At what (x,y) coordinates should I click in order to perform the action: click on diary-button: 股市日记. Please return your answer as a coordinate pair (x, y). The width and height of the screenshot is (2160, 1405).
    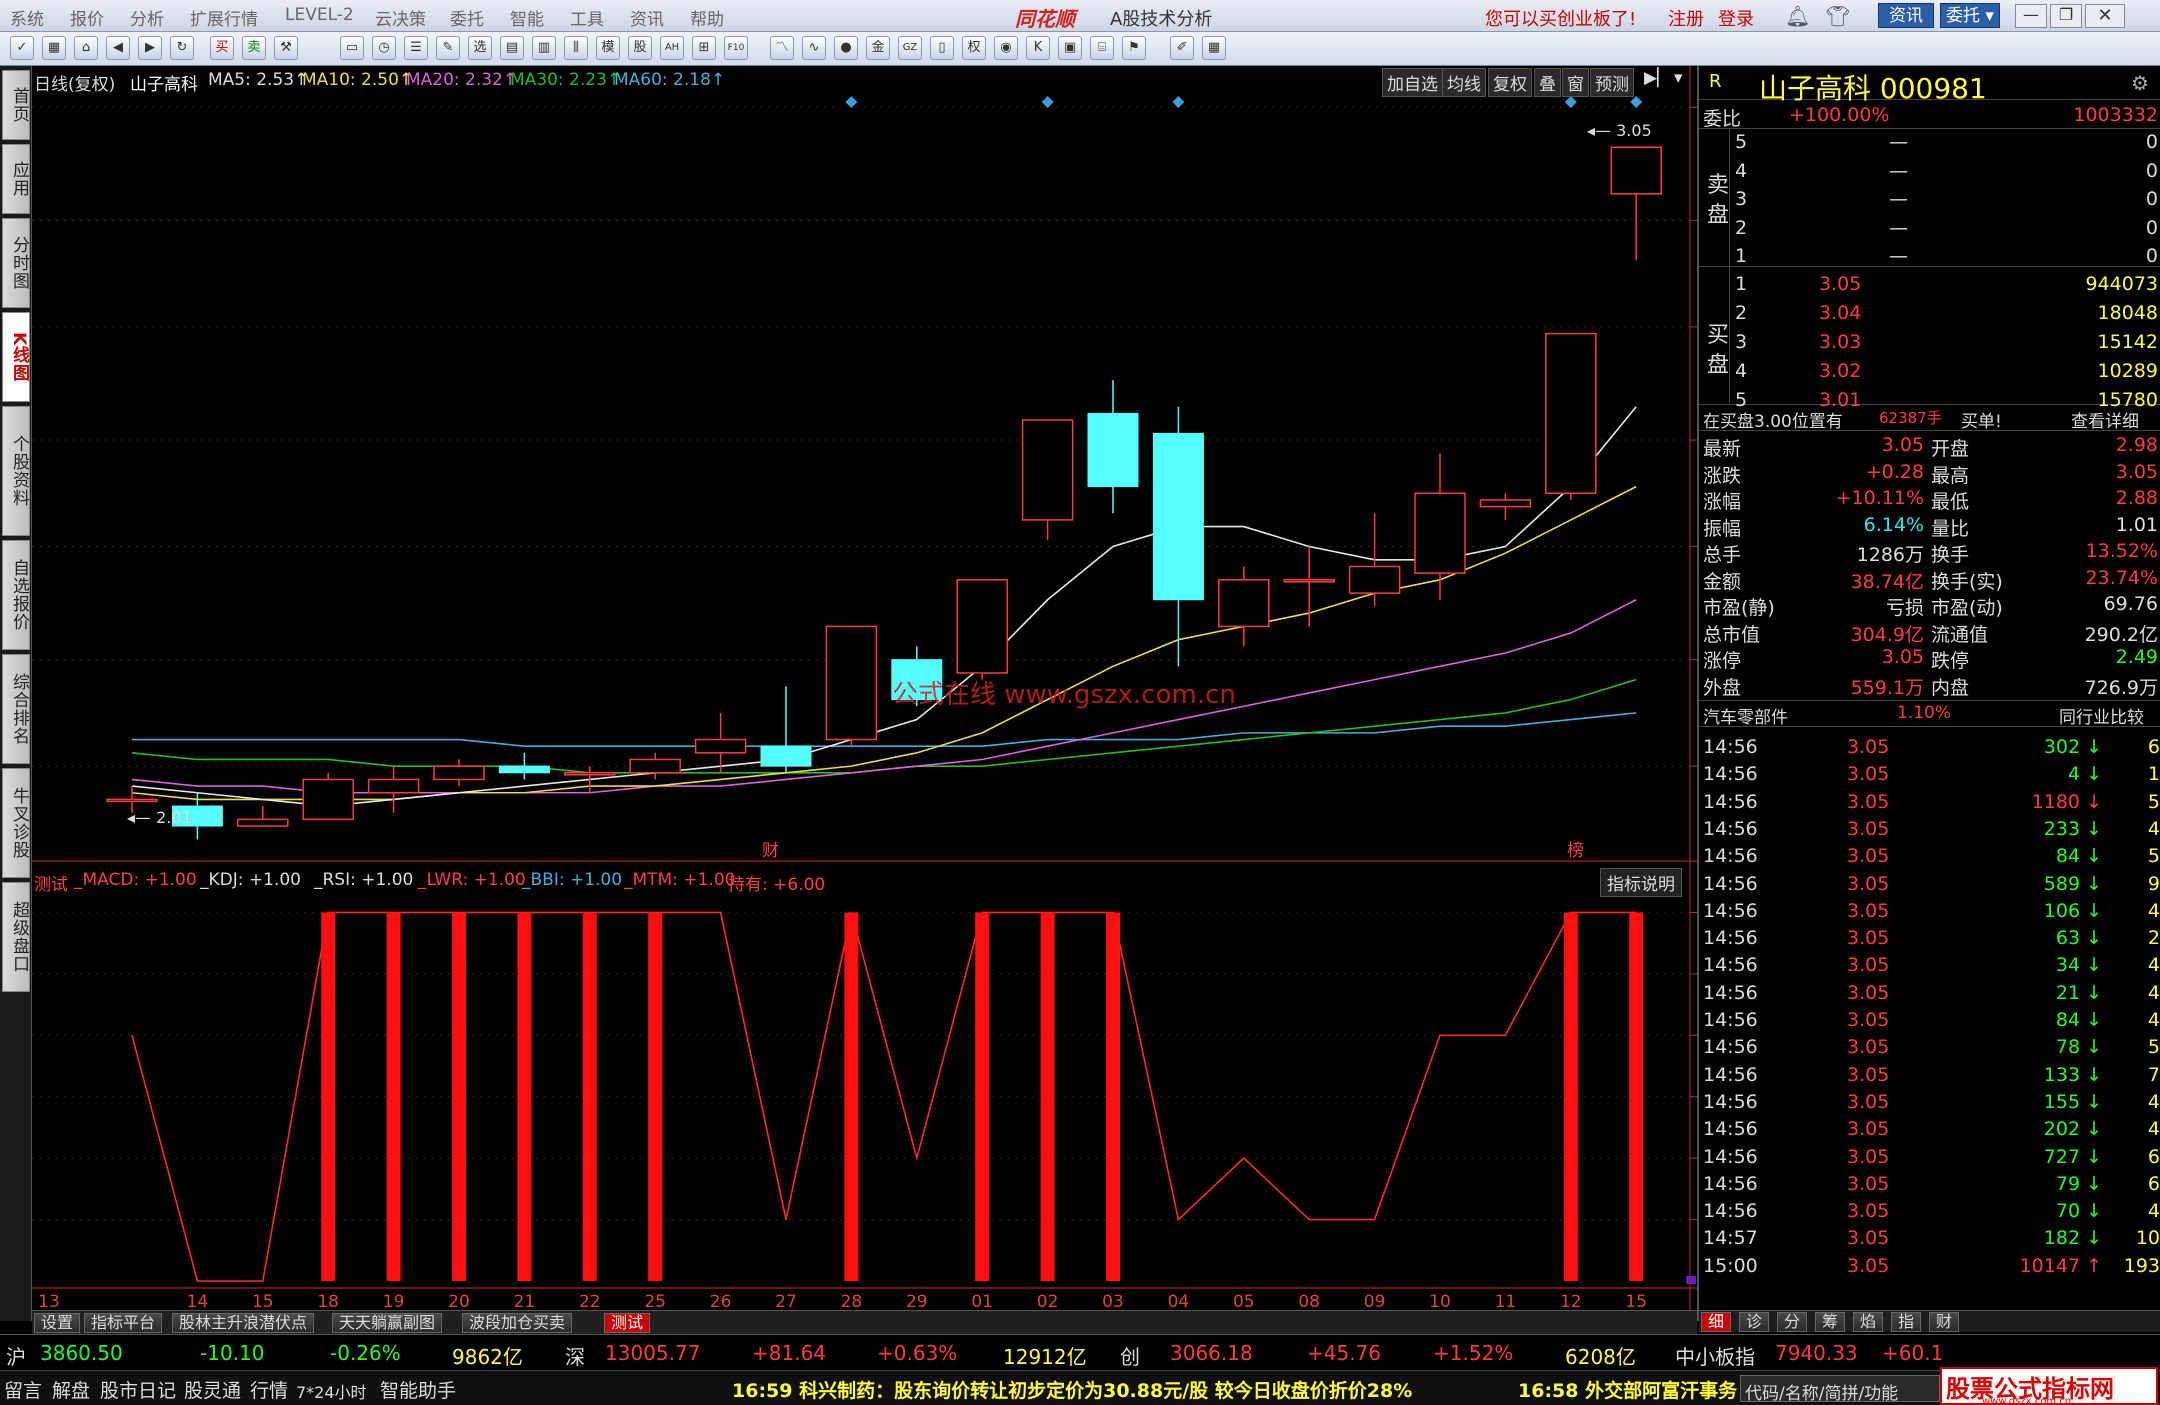
    Looking at the image, I should click on (138, 1389).